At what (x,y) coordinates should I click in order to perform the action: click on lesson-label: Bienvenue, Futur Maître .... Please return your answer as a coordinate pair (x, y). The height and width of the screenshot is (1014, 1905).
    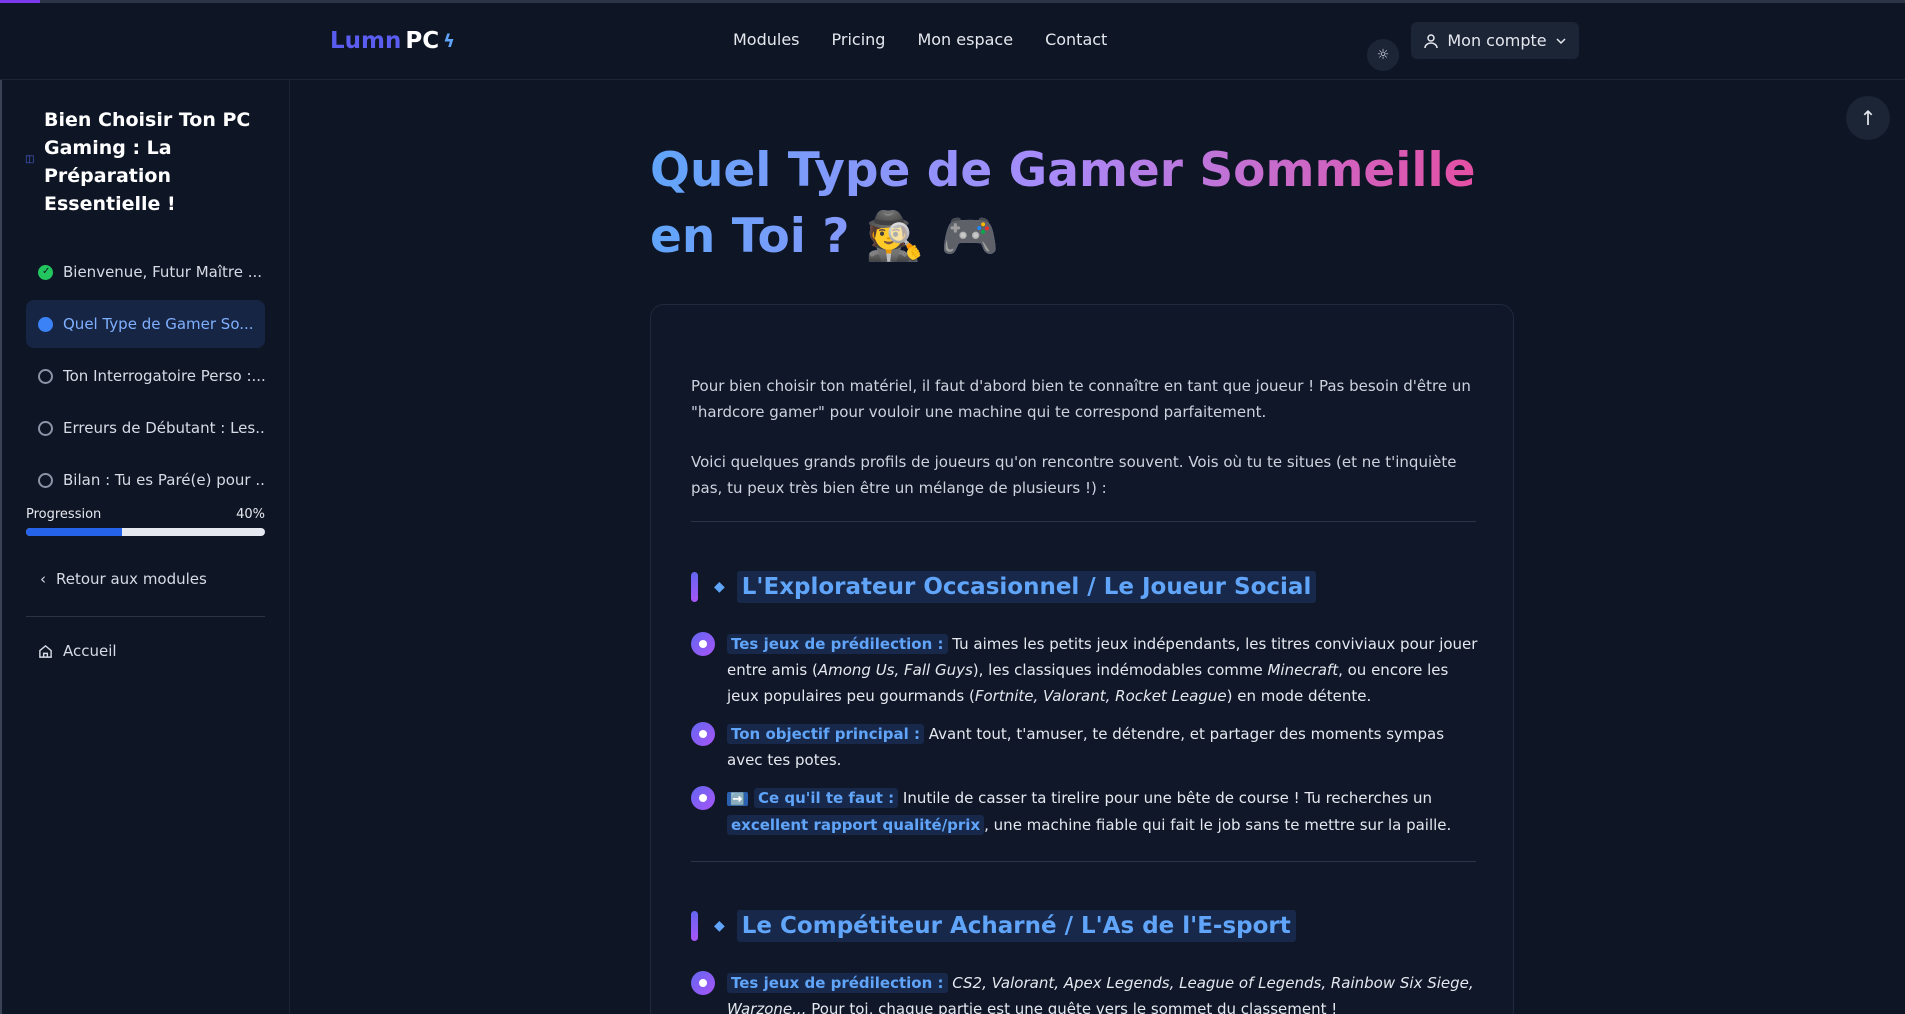
    Looking at the image, I should click on (163, 272).